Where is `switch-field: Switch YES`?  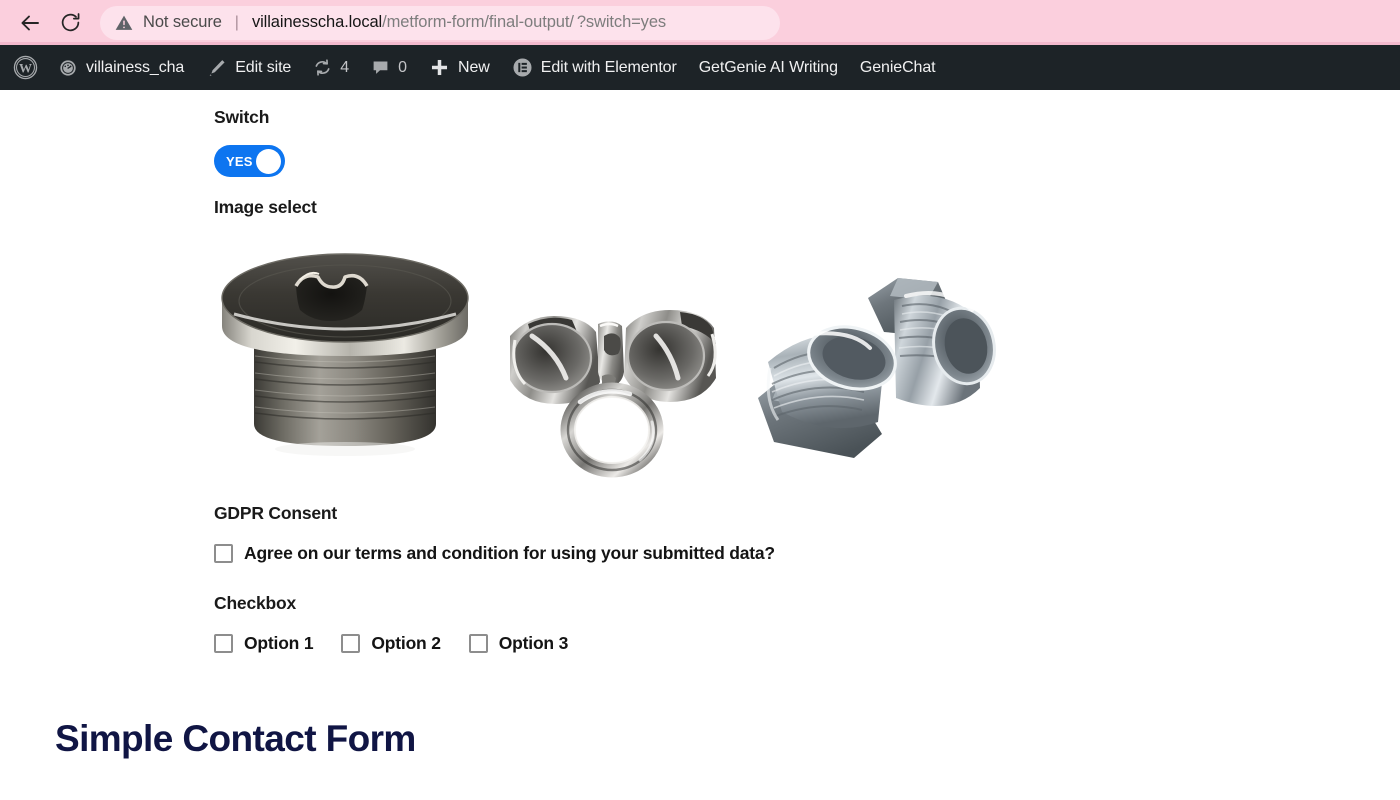
switch-field: Switch YES is located at coordinates (249, 142).